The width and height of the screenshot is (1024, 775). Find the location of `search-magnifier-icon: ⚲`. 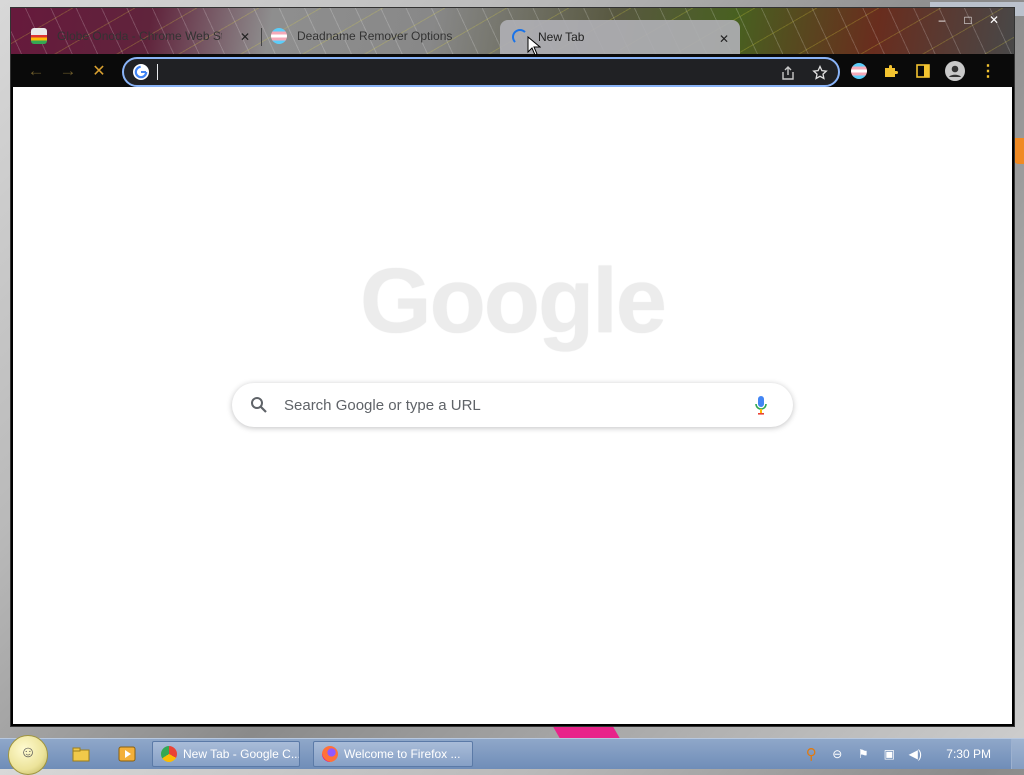

search-magnifier-icon: ⚲ is located at coordinates (811, 754).